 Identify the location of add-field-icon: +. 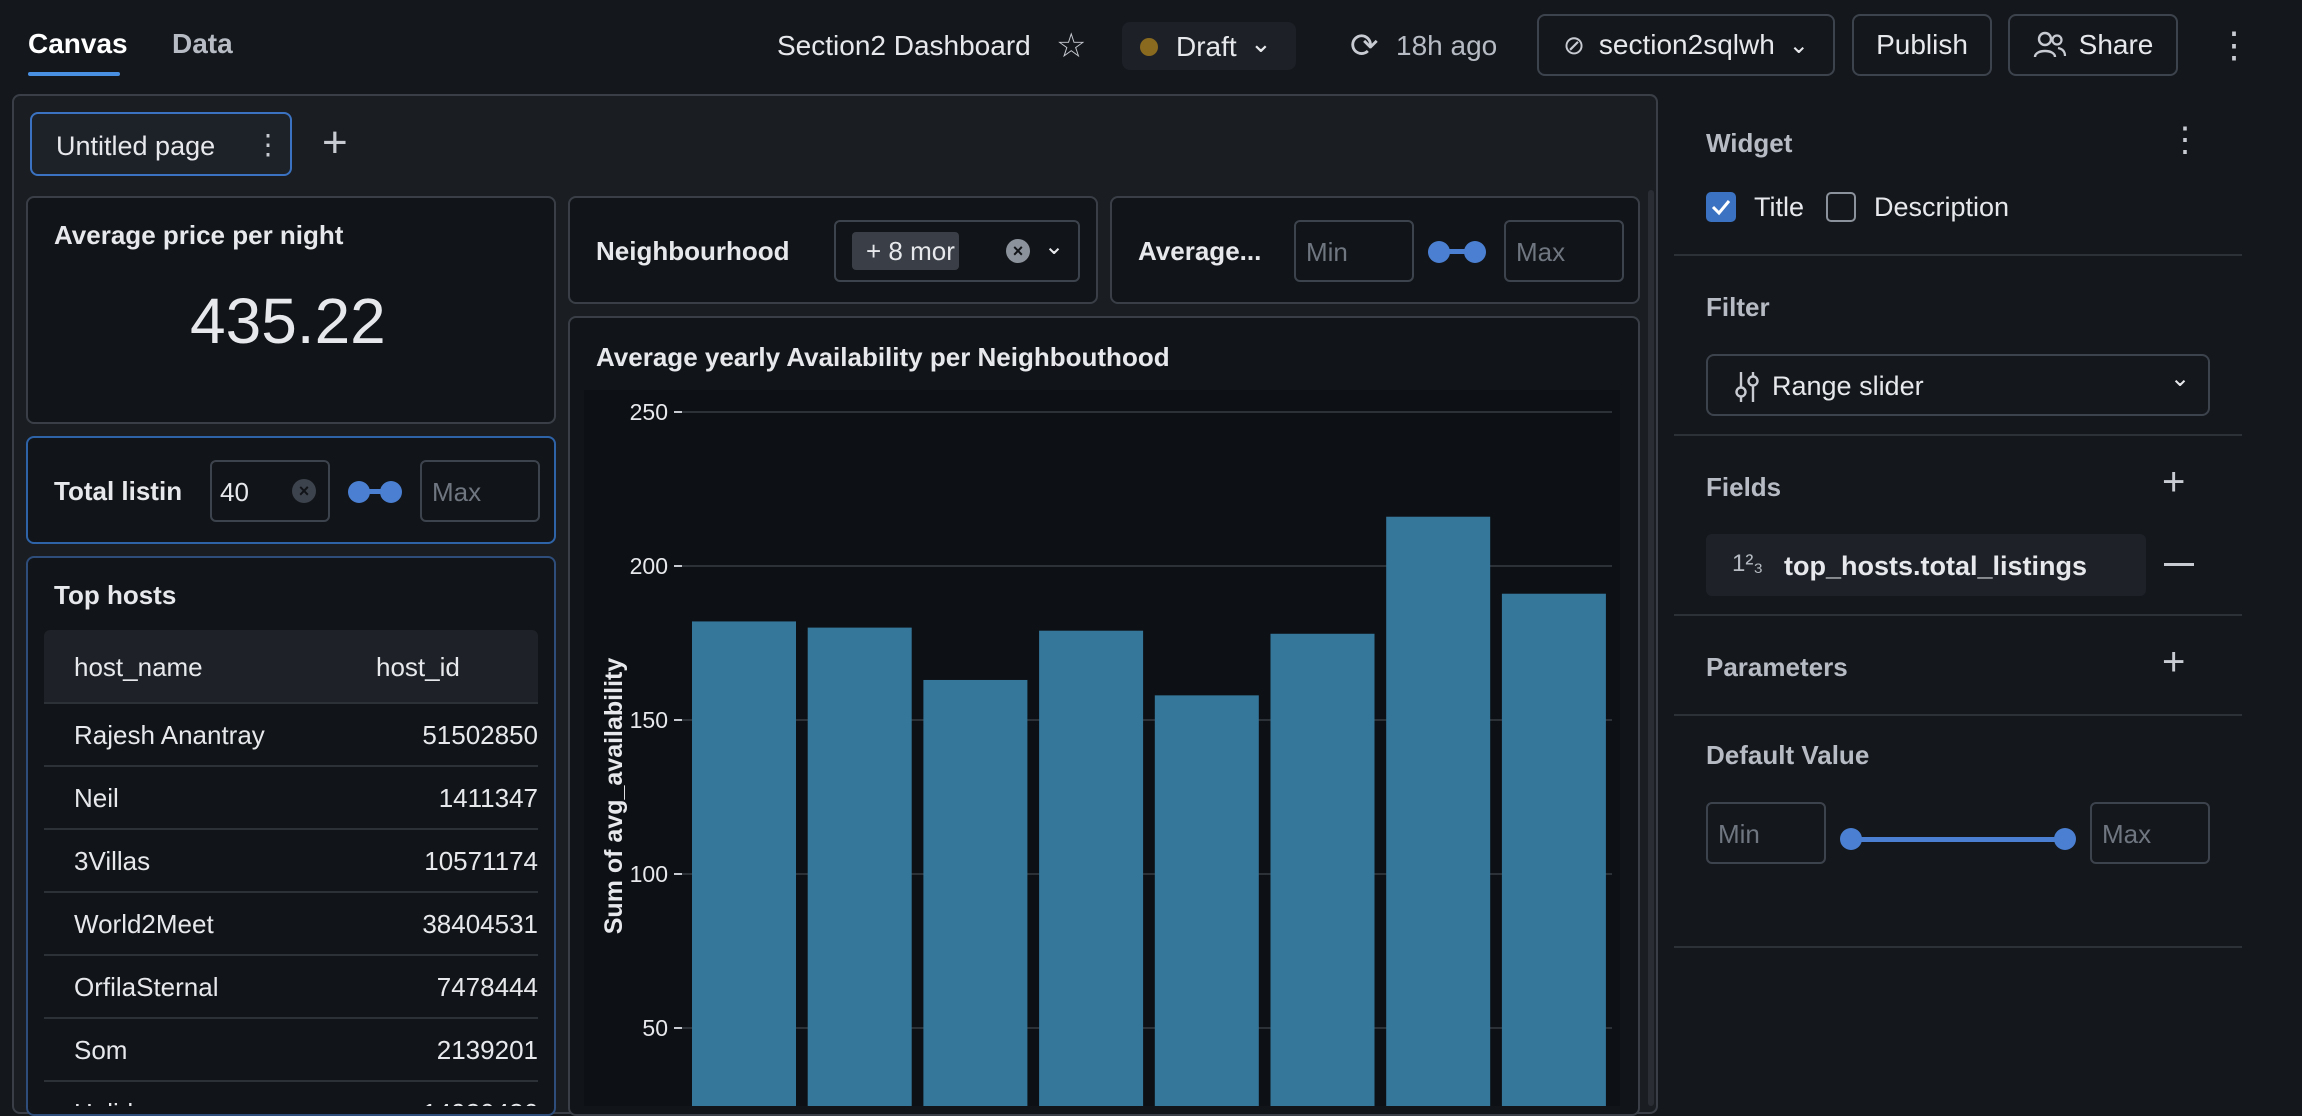
(2173, 482).